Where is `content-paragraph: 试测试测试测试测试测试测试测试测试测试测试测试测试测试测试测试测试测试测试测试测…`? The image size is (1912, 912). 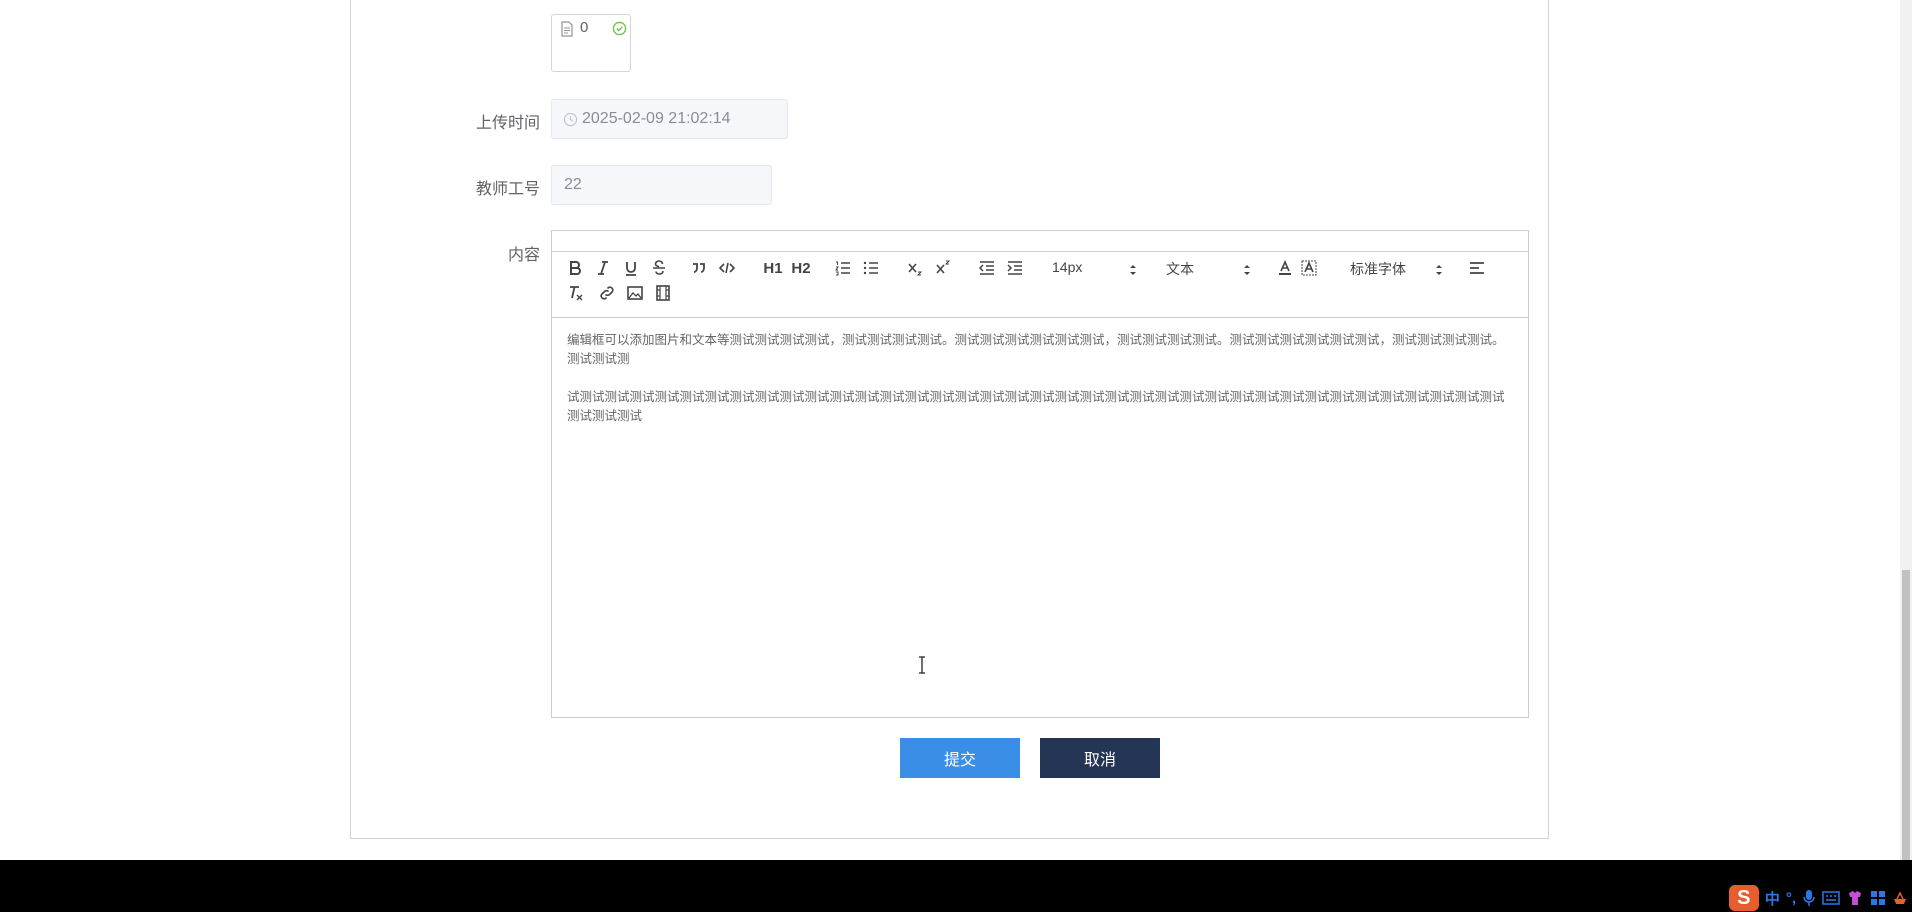 content-paragraph: 试测试测试测试测试测试测试测试测试测试测试测试测试测试测试测试测试测试测试测试测… is located at coordinates (1036, 406).